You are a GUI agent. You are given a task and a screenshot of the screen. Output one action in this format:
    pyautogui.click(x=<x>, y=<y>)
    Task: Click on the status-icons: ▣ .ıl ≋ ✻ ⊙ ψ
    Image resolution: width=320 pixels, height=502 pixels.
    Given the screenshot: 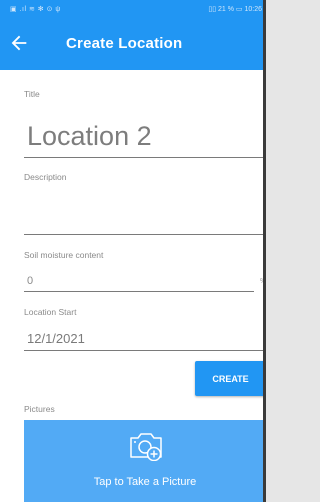 What is the action you would take?
    pyautogui.click(x=35, y=9)
    